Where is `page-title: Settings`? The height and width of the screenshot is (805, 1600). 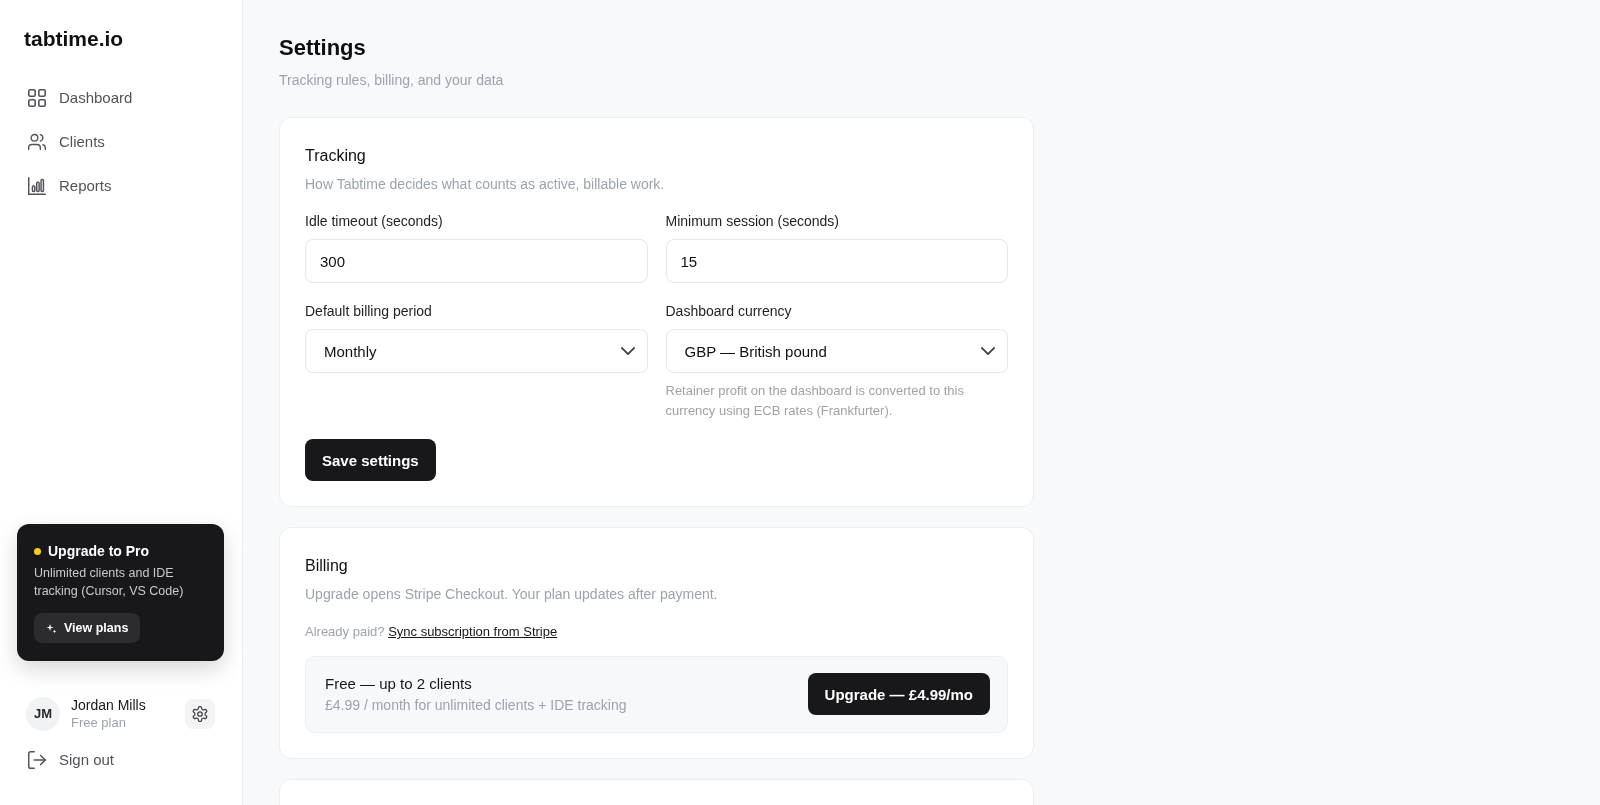 page-title: Settings is located at coordinates (322, 48).